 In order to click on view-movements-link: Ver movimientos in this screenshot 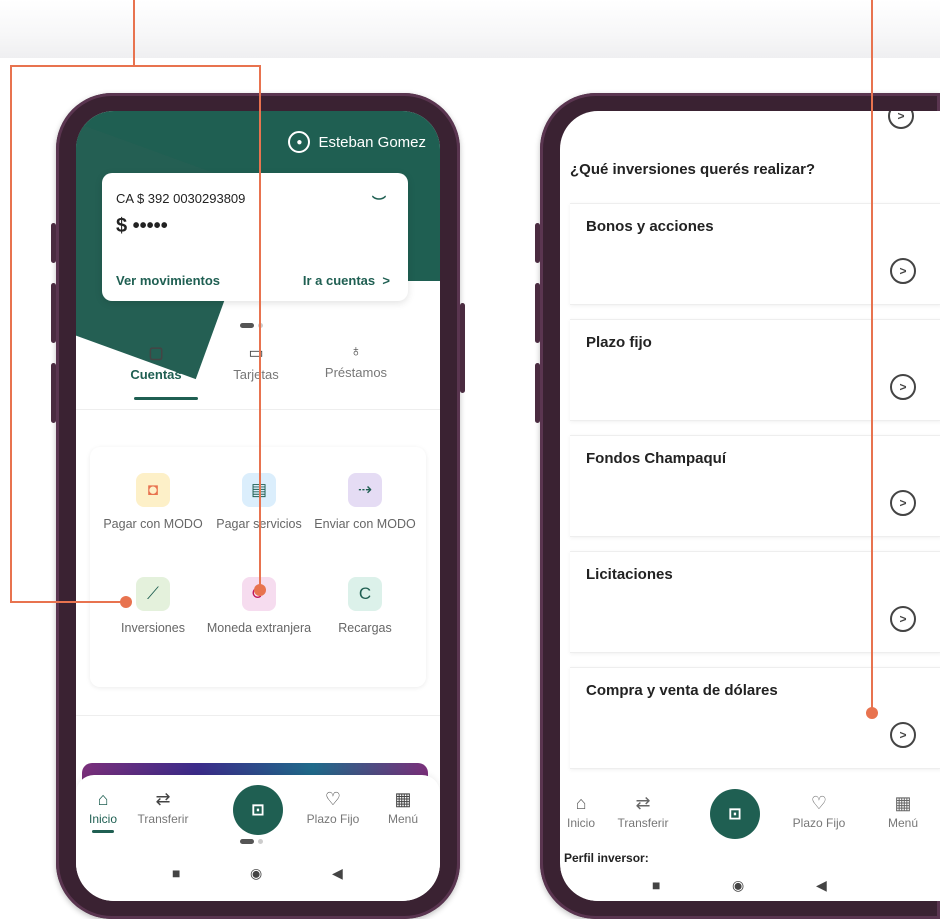, I will do `click(168, 280)`.